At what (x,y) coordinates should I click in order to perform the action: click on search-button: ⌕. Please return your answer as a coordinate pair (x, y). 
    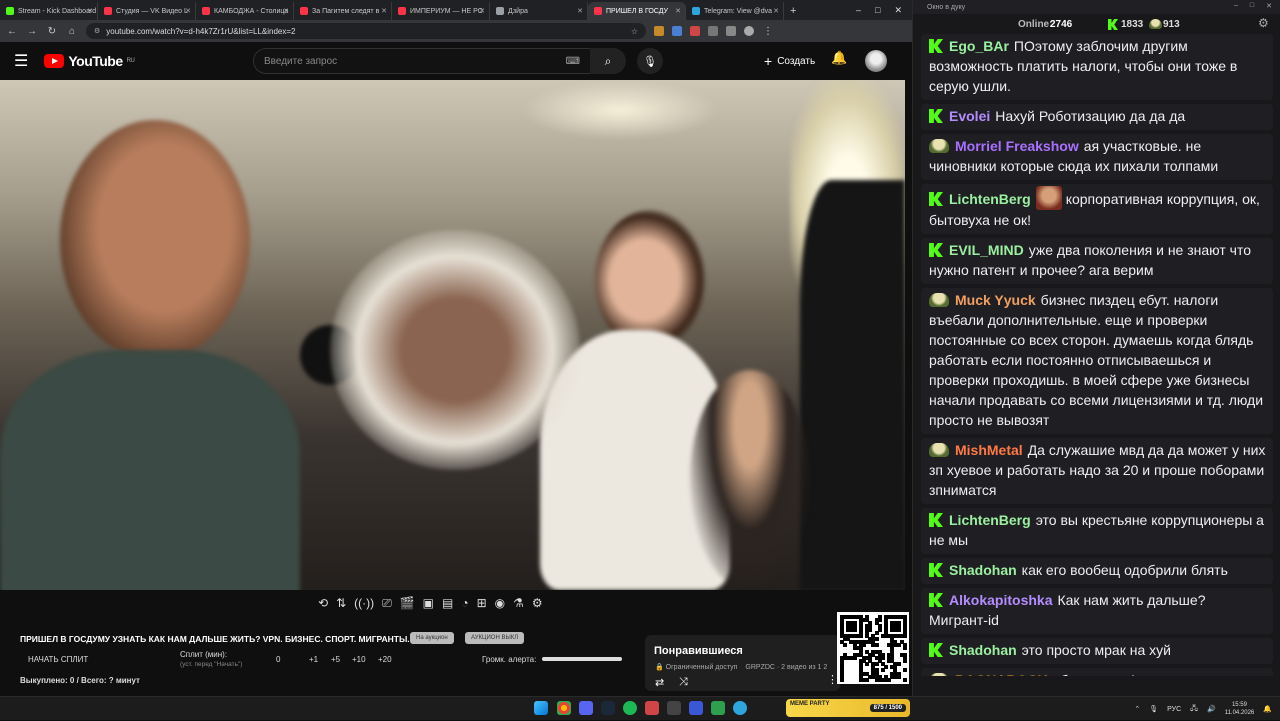
    Looking at the image, I should click on (608, 61).